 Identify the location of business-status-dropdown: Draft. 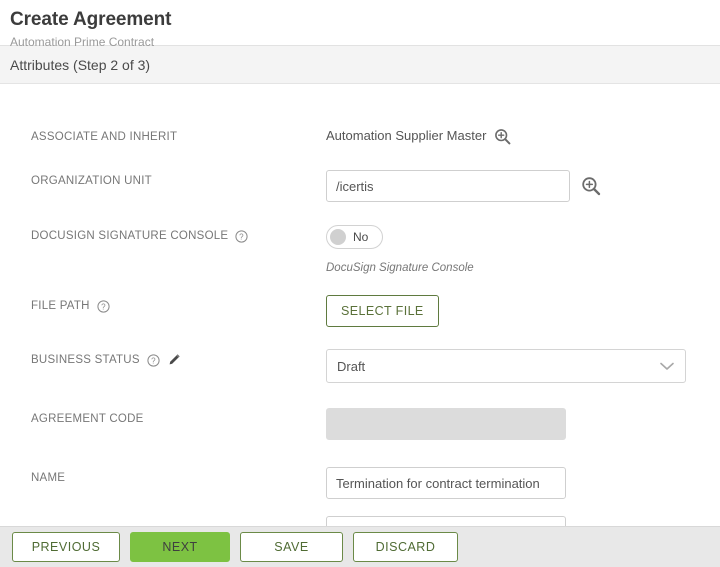
(506, 366).